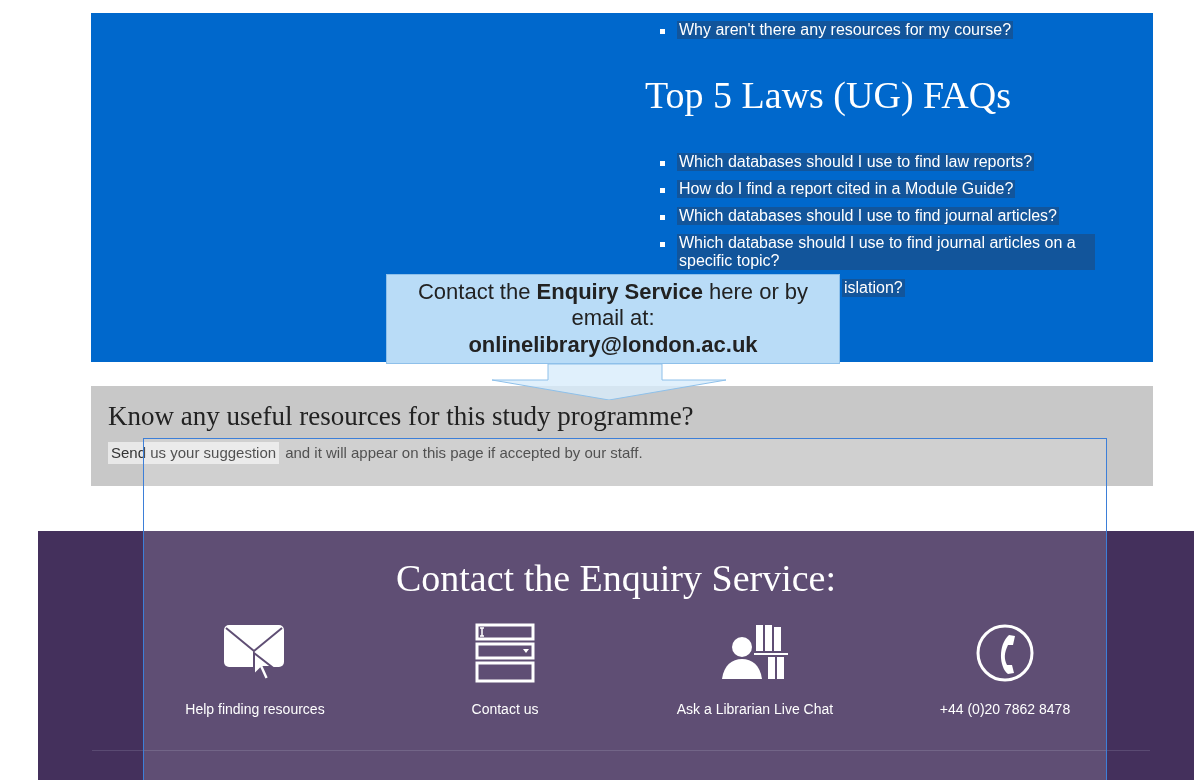 The height and width of the screenshot is (780, 1194). I want to click on faq-link: islation?, so click(873, 288).